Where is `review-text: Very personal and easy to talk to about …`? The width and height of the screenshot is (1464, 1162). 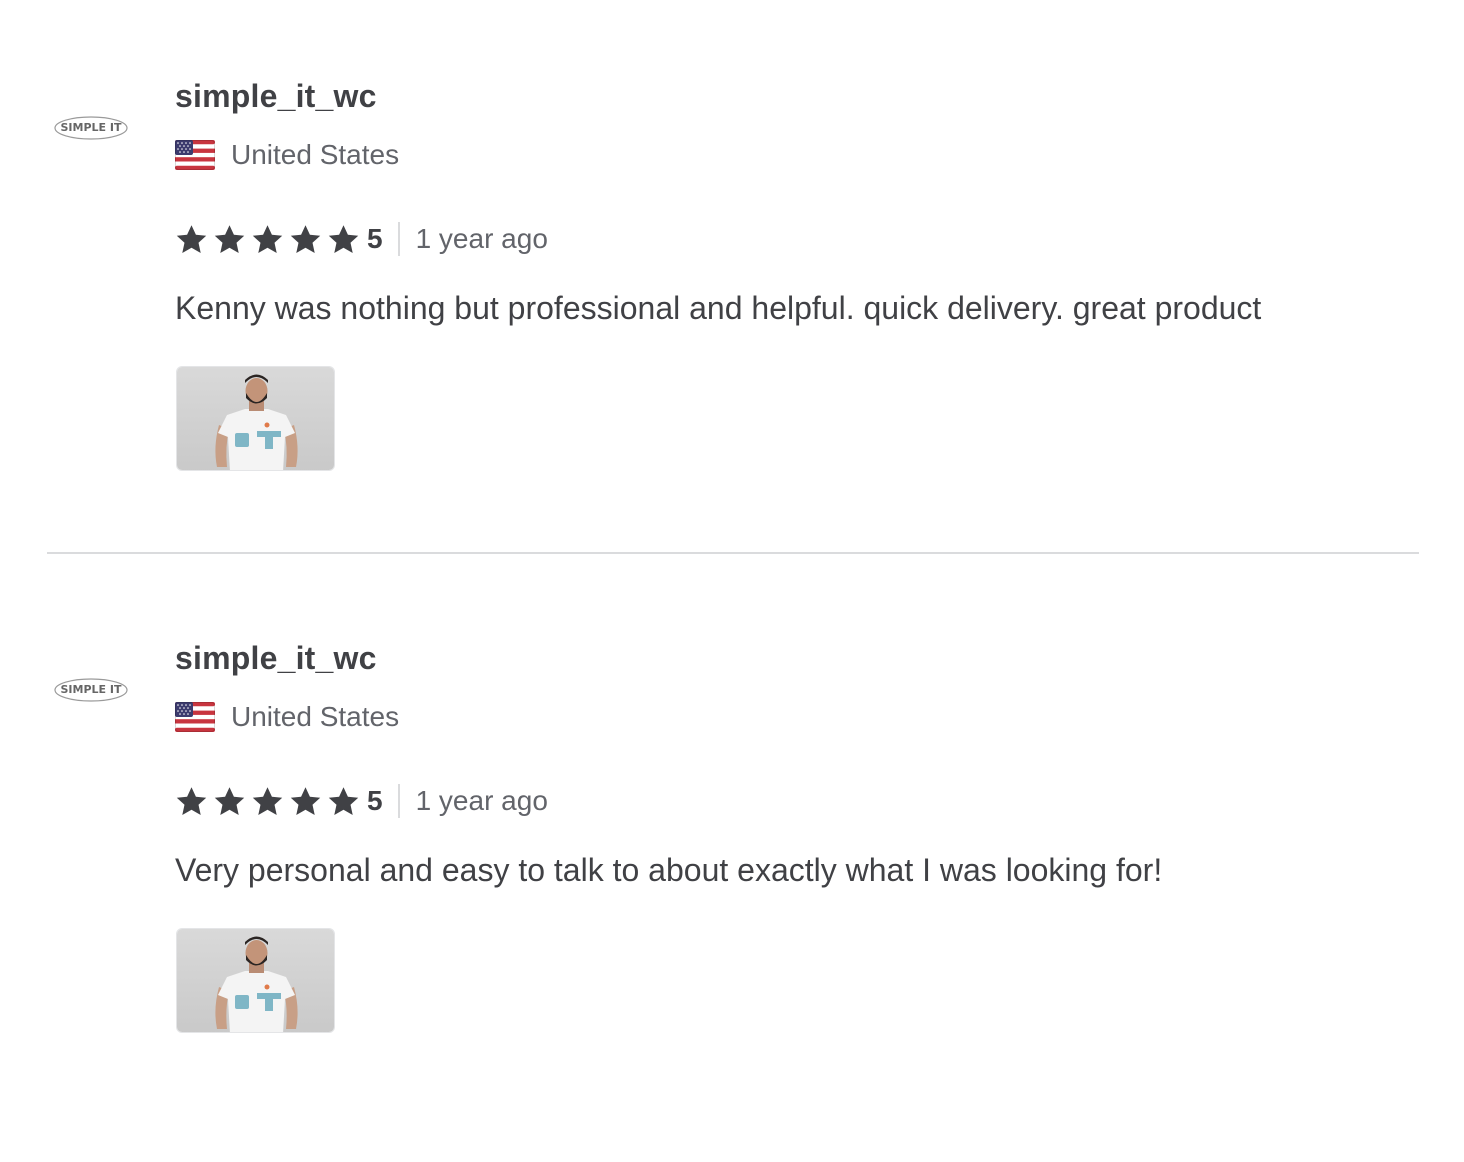 review-text: Very personal and easy to talk to about … is located at coordinates (669, 870).